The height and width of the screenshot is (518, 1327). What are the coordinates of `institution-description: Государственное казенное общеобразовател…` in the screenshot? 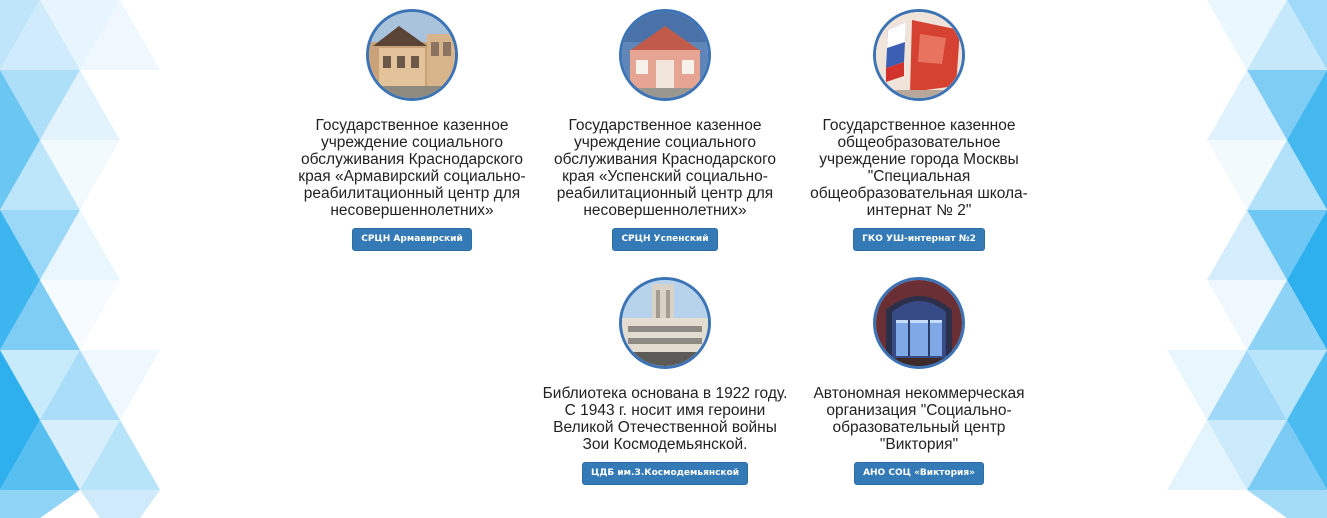 It's located at (919, 168).